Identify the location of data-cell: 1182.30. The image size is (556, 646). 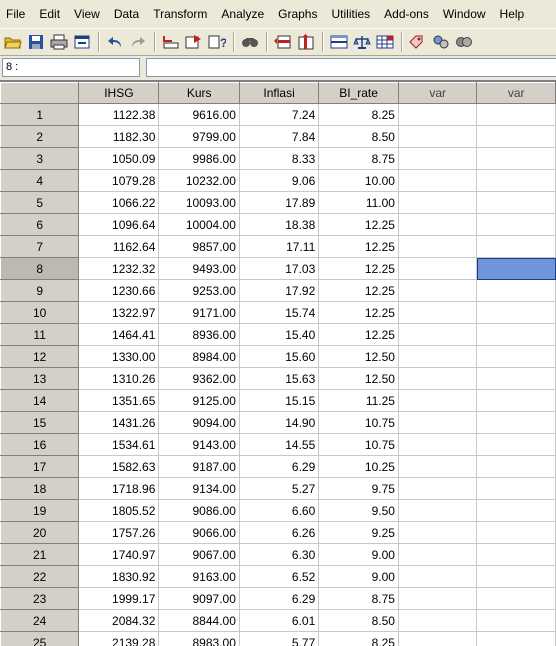
(119, 137).